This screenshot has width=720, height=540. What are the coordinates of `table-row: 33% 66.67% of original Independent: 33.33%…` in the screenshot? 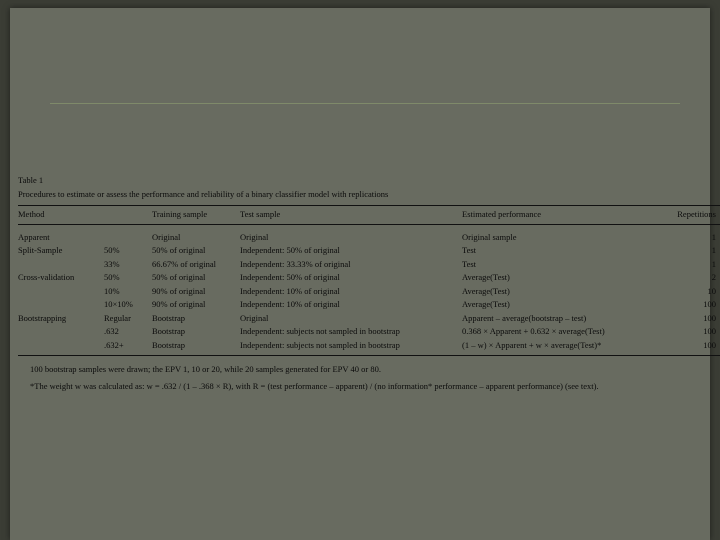 It's located at (369, 265).